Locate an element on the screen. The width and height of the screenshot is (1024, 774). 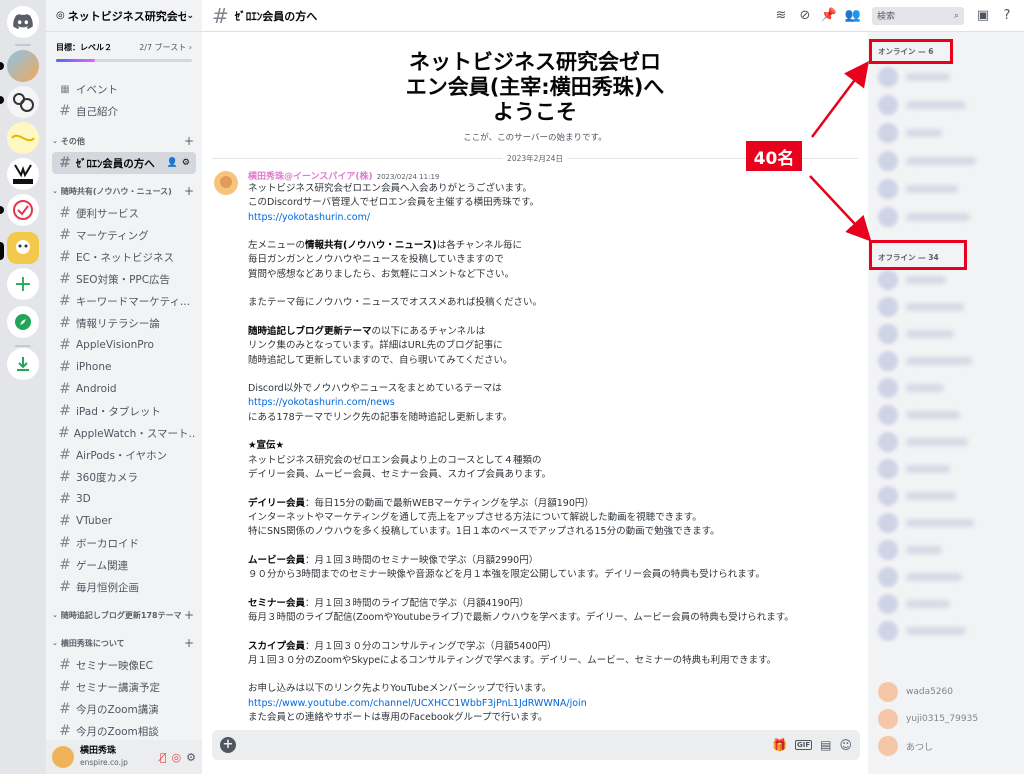
channel-item: # EC・ネットビジネス is located at coordinates (124, 257).